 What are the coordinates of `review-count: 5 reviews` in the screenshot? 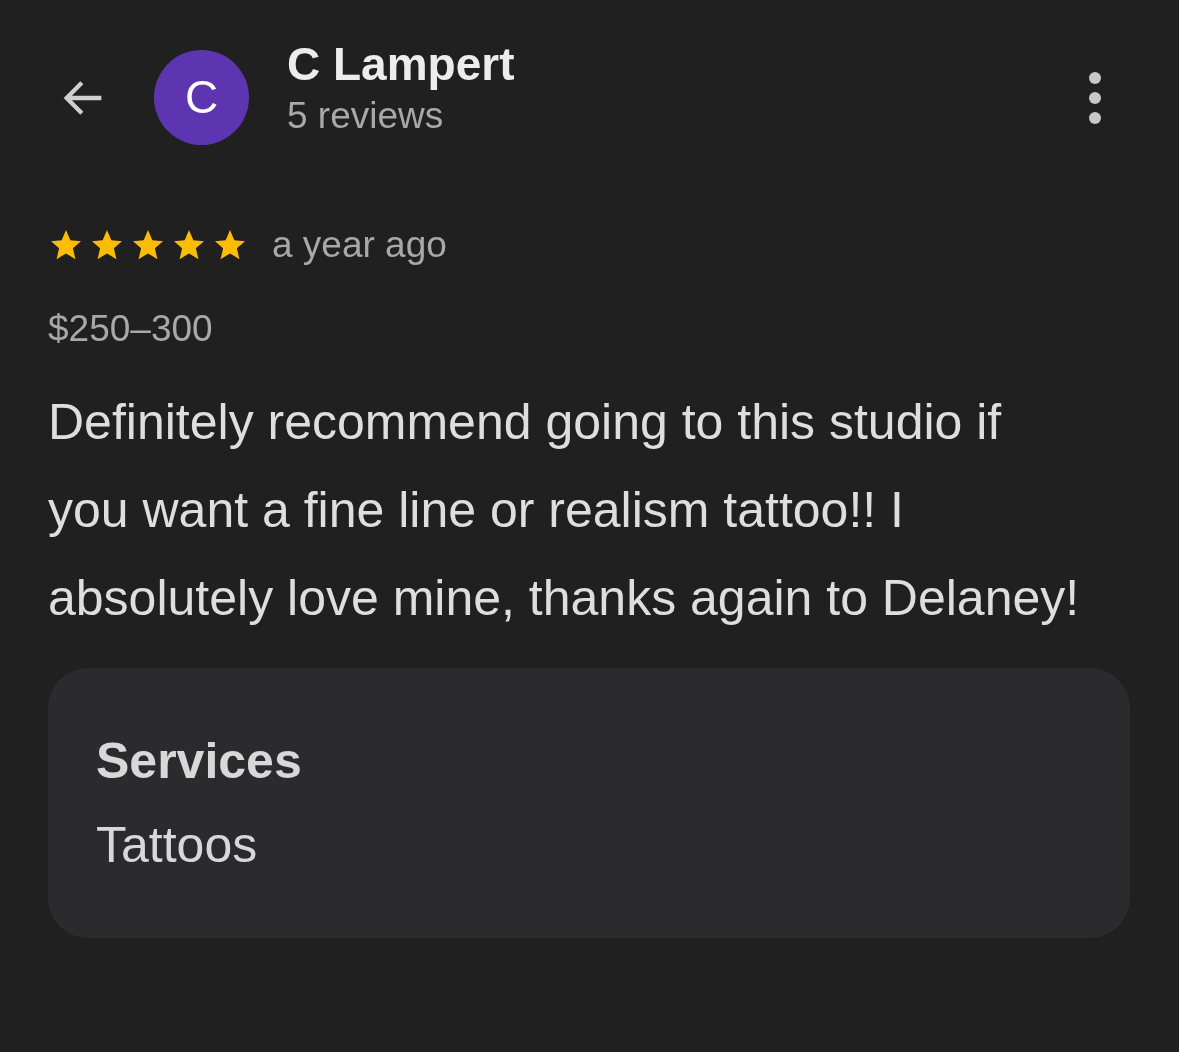 It's located at (366, 115).